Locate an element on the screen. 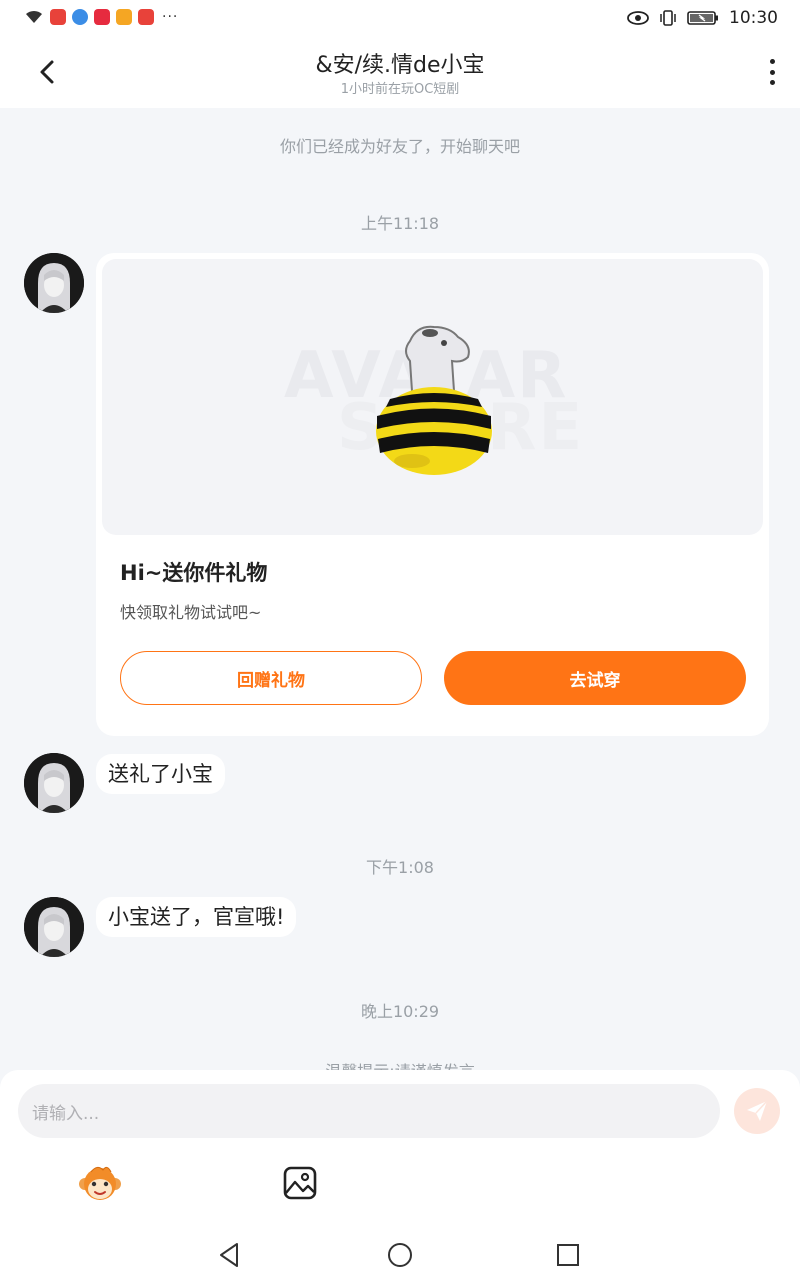 The height and width of the screenshot is (1280, 800). send-button is located at coordinates (757, 1111).